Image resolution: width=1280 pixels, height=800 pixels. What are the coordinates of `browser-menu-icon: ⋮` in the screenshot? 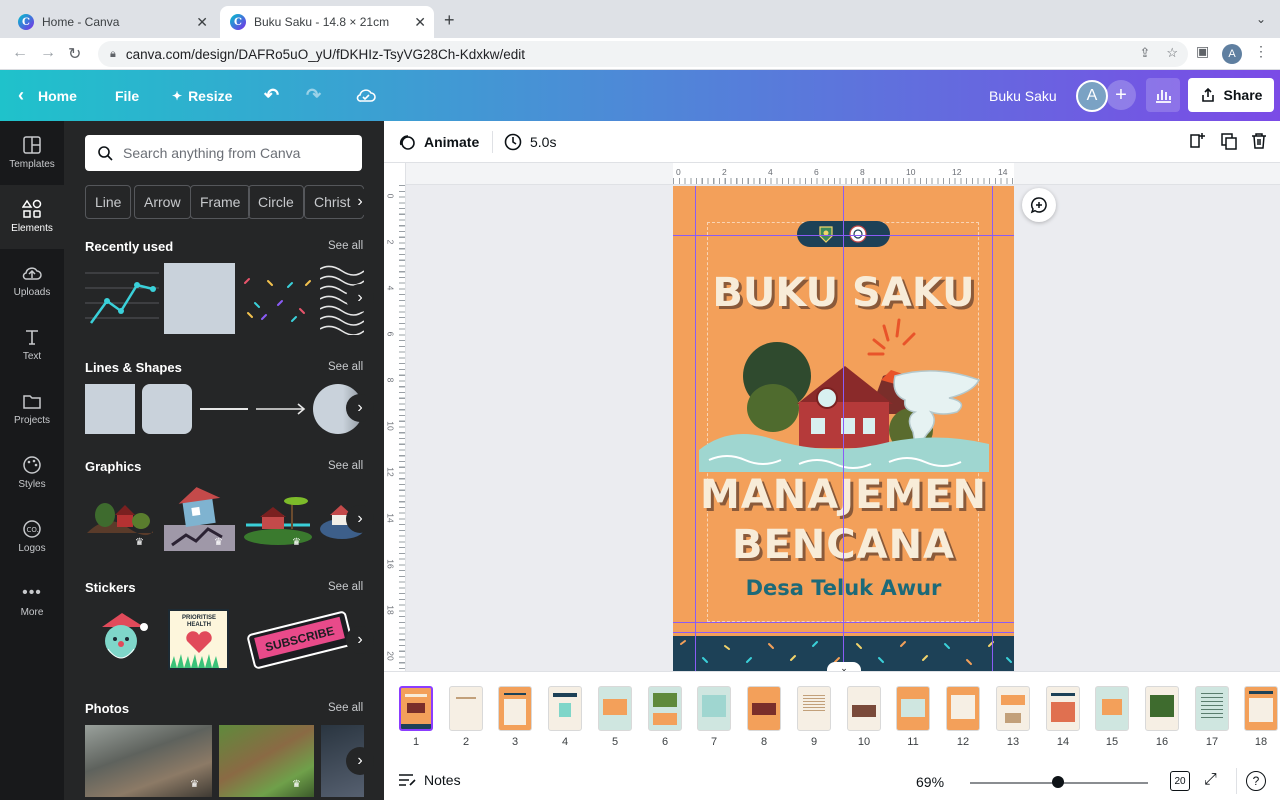 It's located at (1261, 51).